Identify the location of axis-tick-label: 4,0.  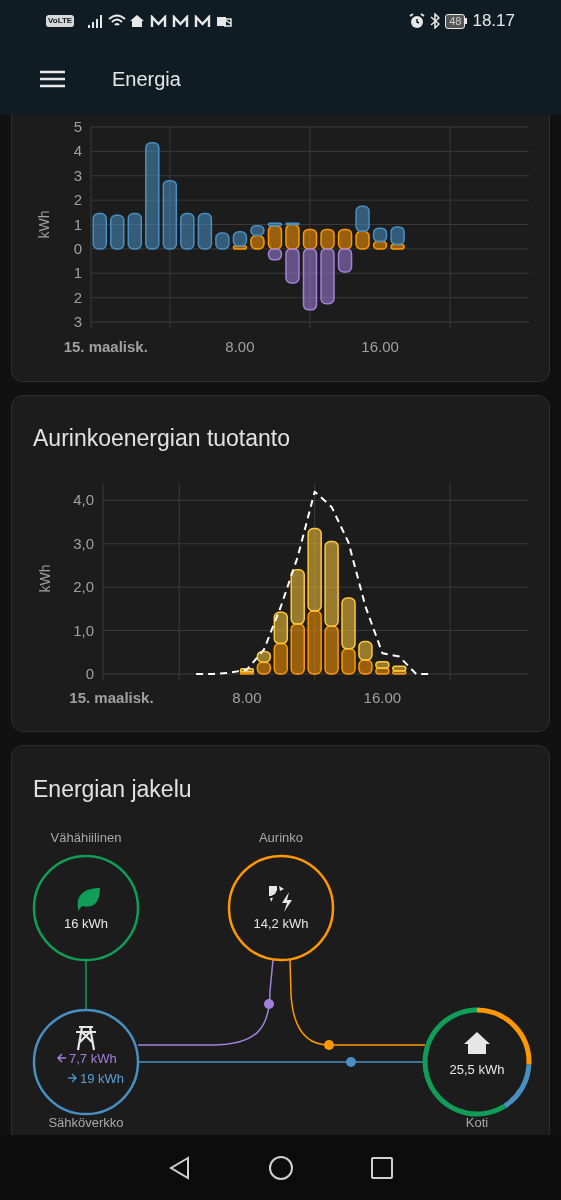
(83, 500).